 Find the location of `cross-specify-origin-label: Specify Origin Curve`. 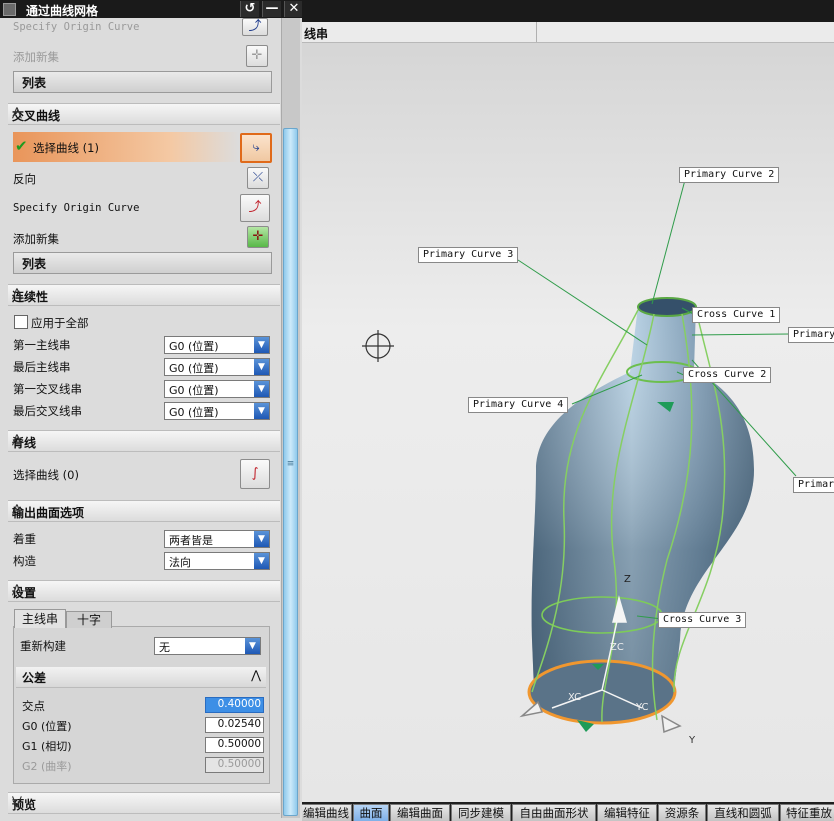

cross-specify-origin-label: Specify Origin Curve is located at coordinates (76, 208).